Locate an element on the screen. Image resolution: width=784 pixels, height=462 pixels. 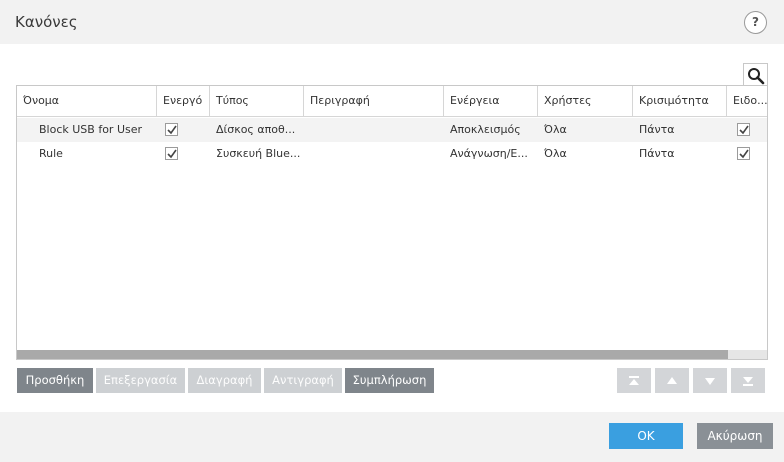
populate-button: Συμπλήρωση is located at coordinates (389, 380).